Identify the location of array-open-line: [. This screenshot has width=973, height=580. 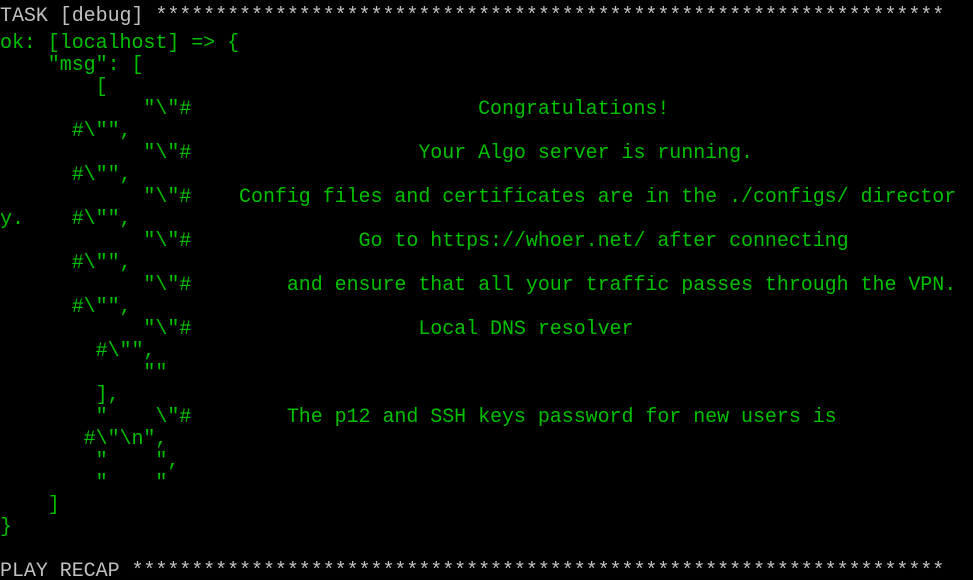
(54, 87).